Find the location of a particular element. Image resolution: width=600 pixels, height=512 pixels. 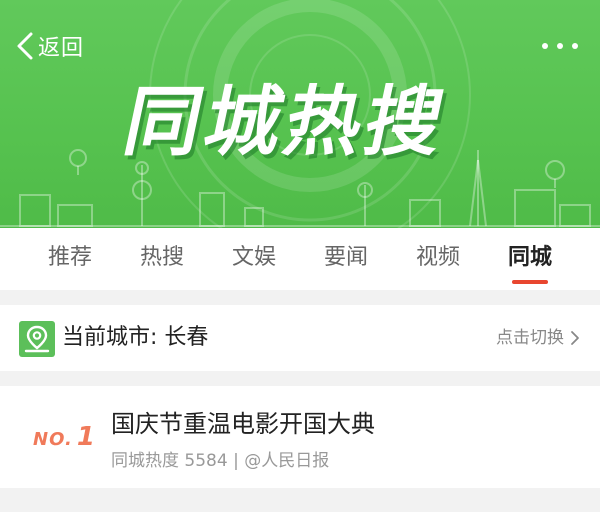

chevron-right-icon is located at coordinates (575, 338).